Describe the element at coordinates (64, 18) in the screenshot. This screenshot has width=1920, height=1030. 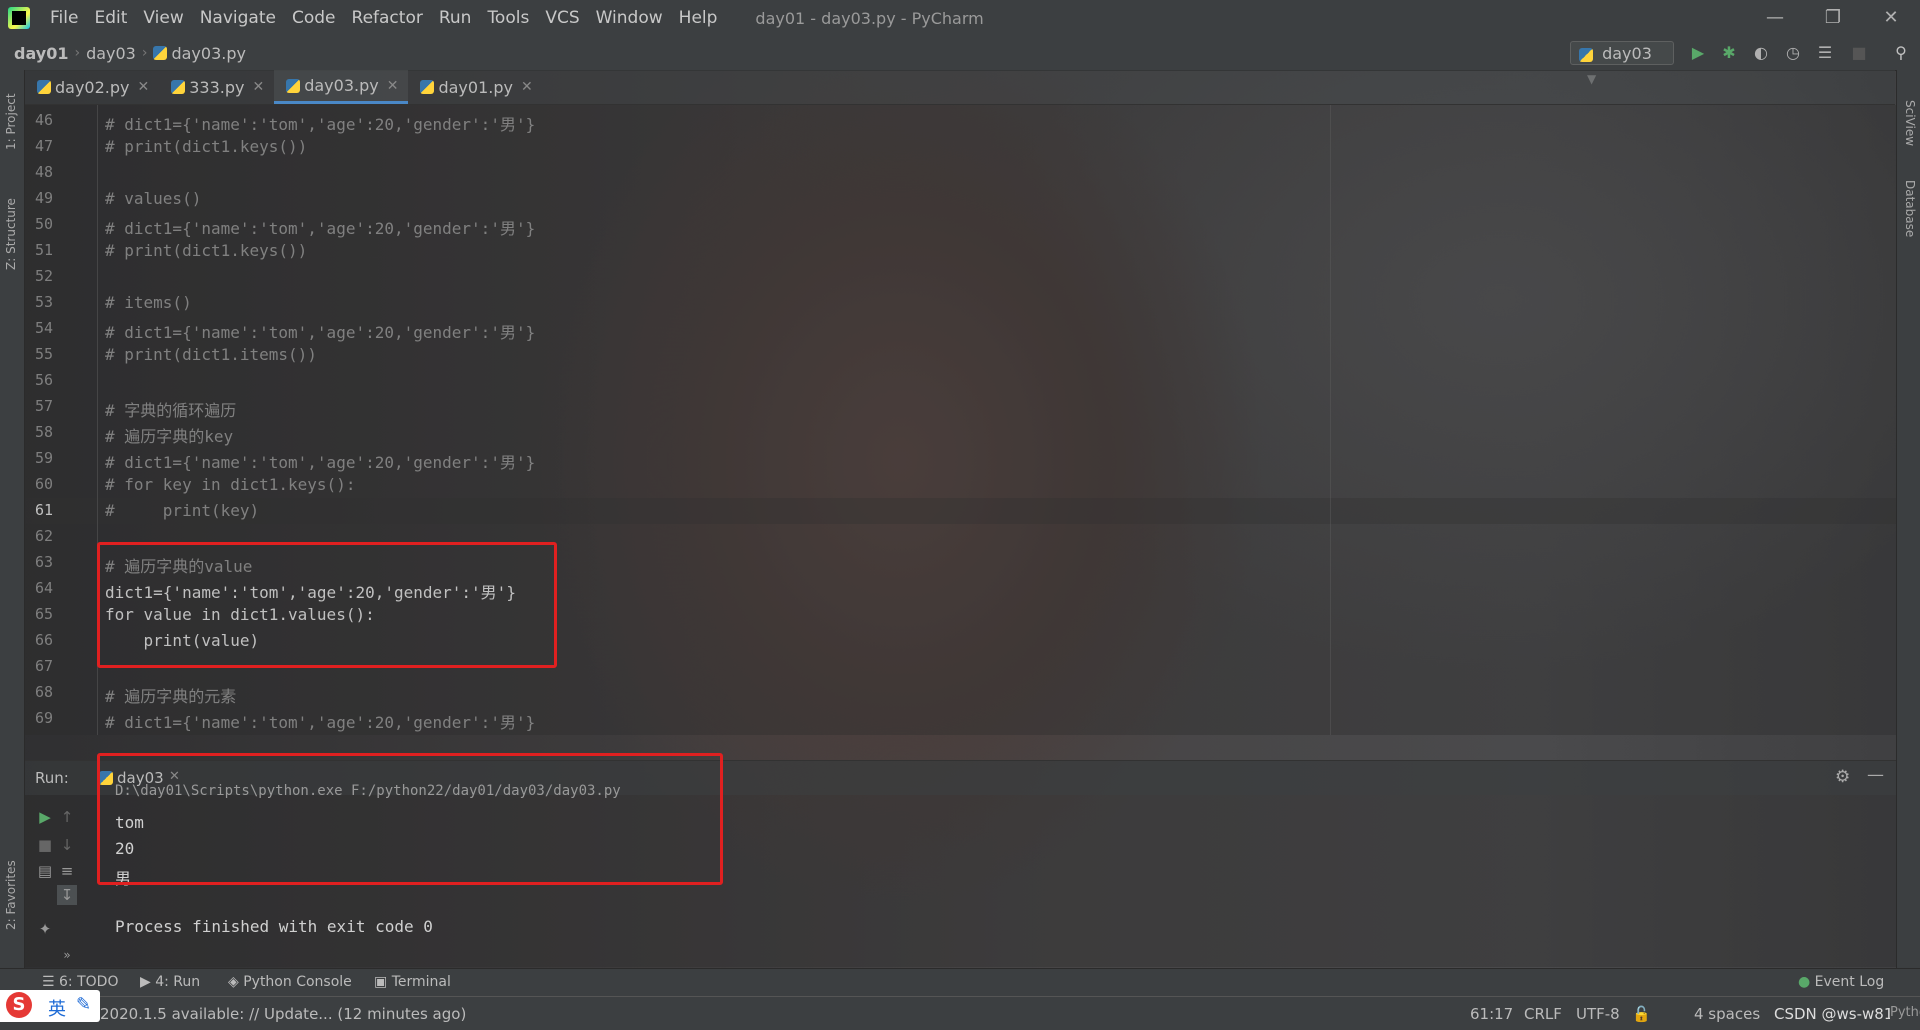
I see `menu-file: File` at that location.